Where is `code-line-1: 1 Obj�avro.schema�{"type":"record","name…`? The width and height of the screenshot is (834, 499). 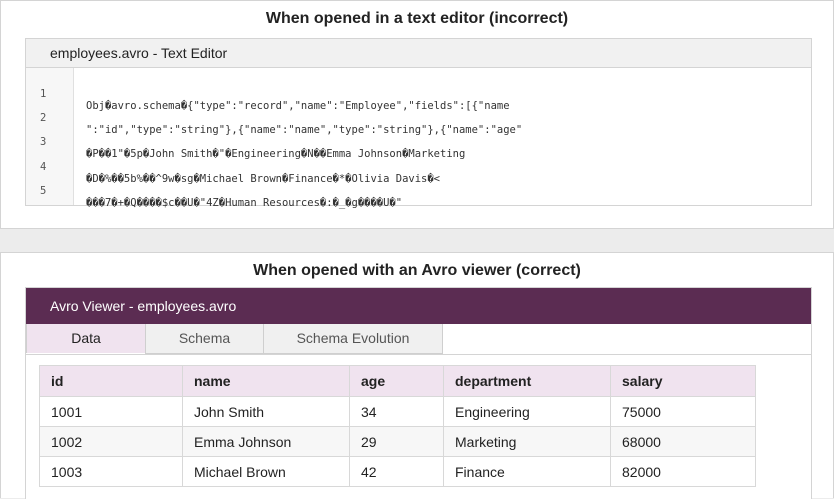 code-line-1: 1 Obj�avro.schema�{"type":"record","name… is located at coordinates (268, 94).